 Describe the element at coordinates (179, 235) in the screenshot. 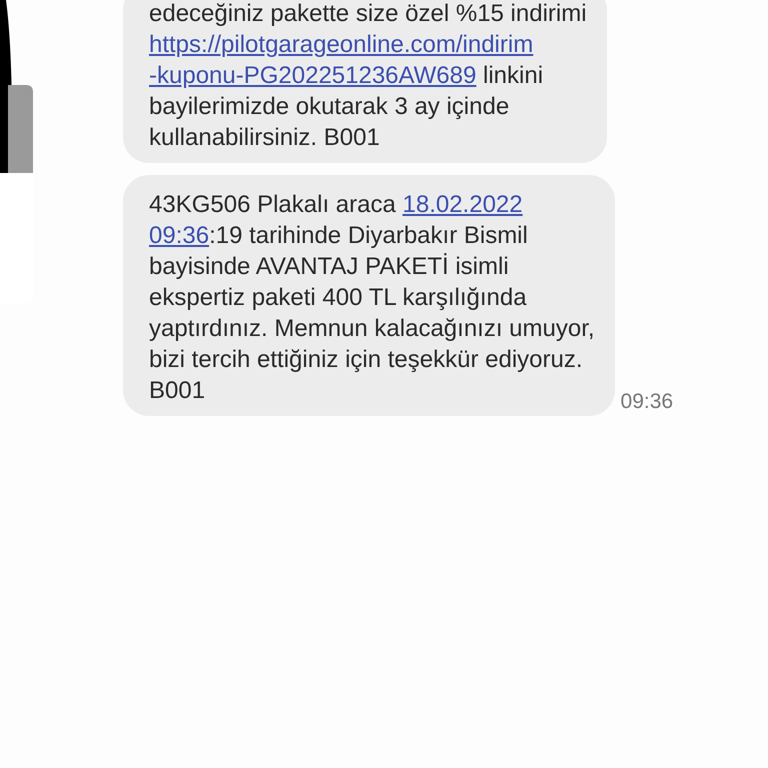

I see `message-link: 09:36` at that location.